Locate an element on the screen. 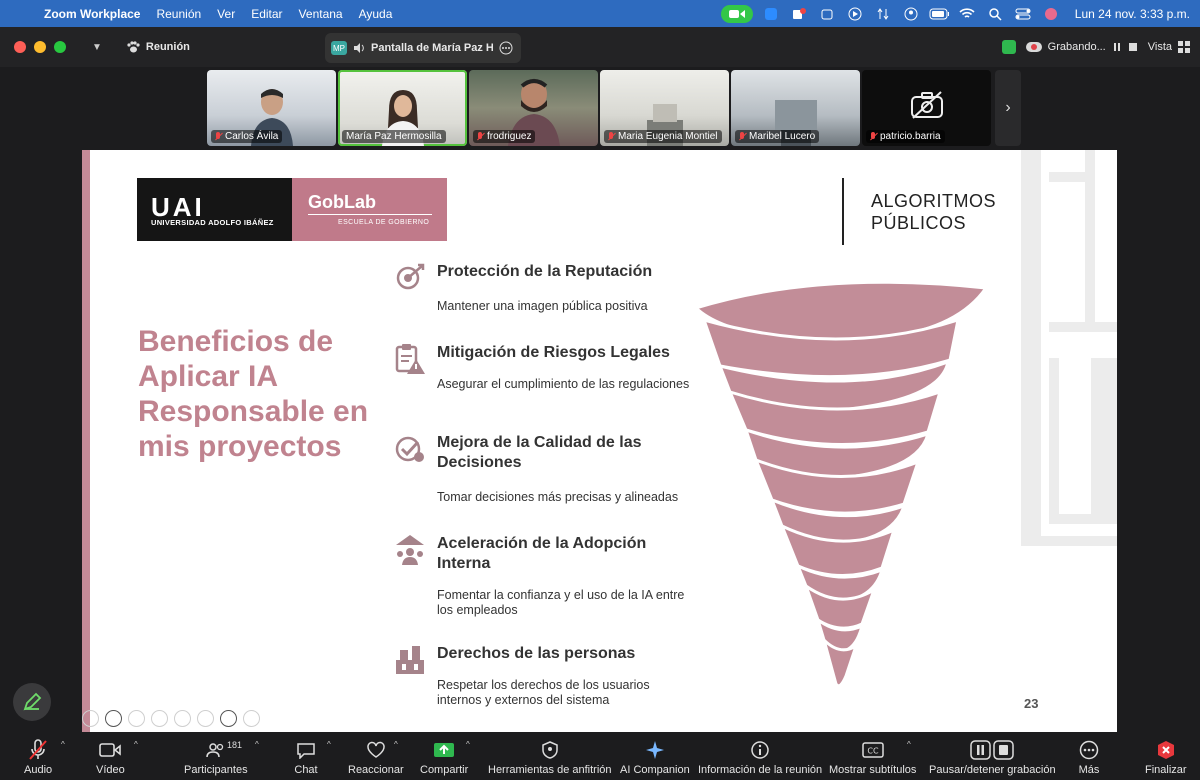  chat-icon is located at coordinates (306, 751).